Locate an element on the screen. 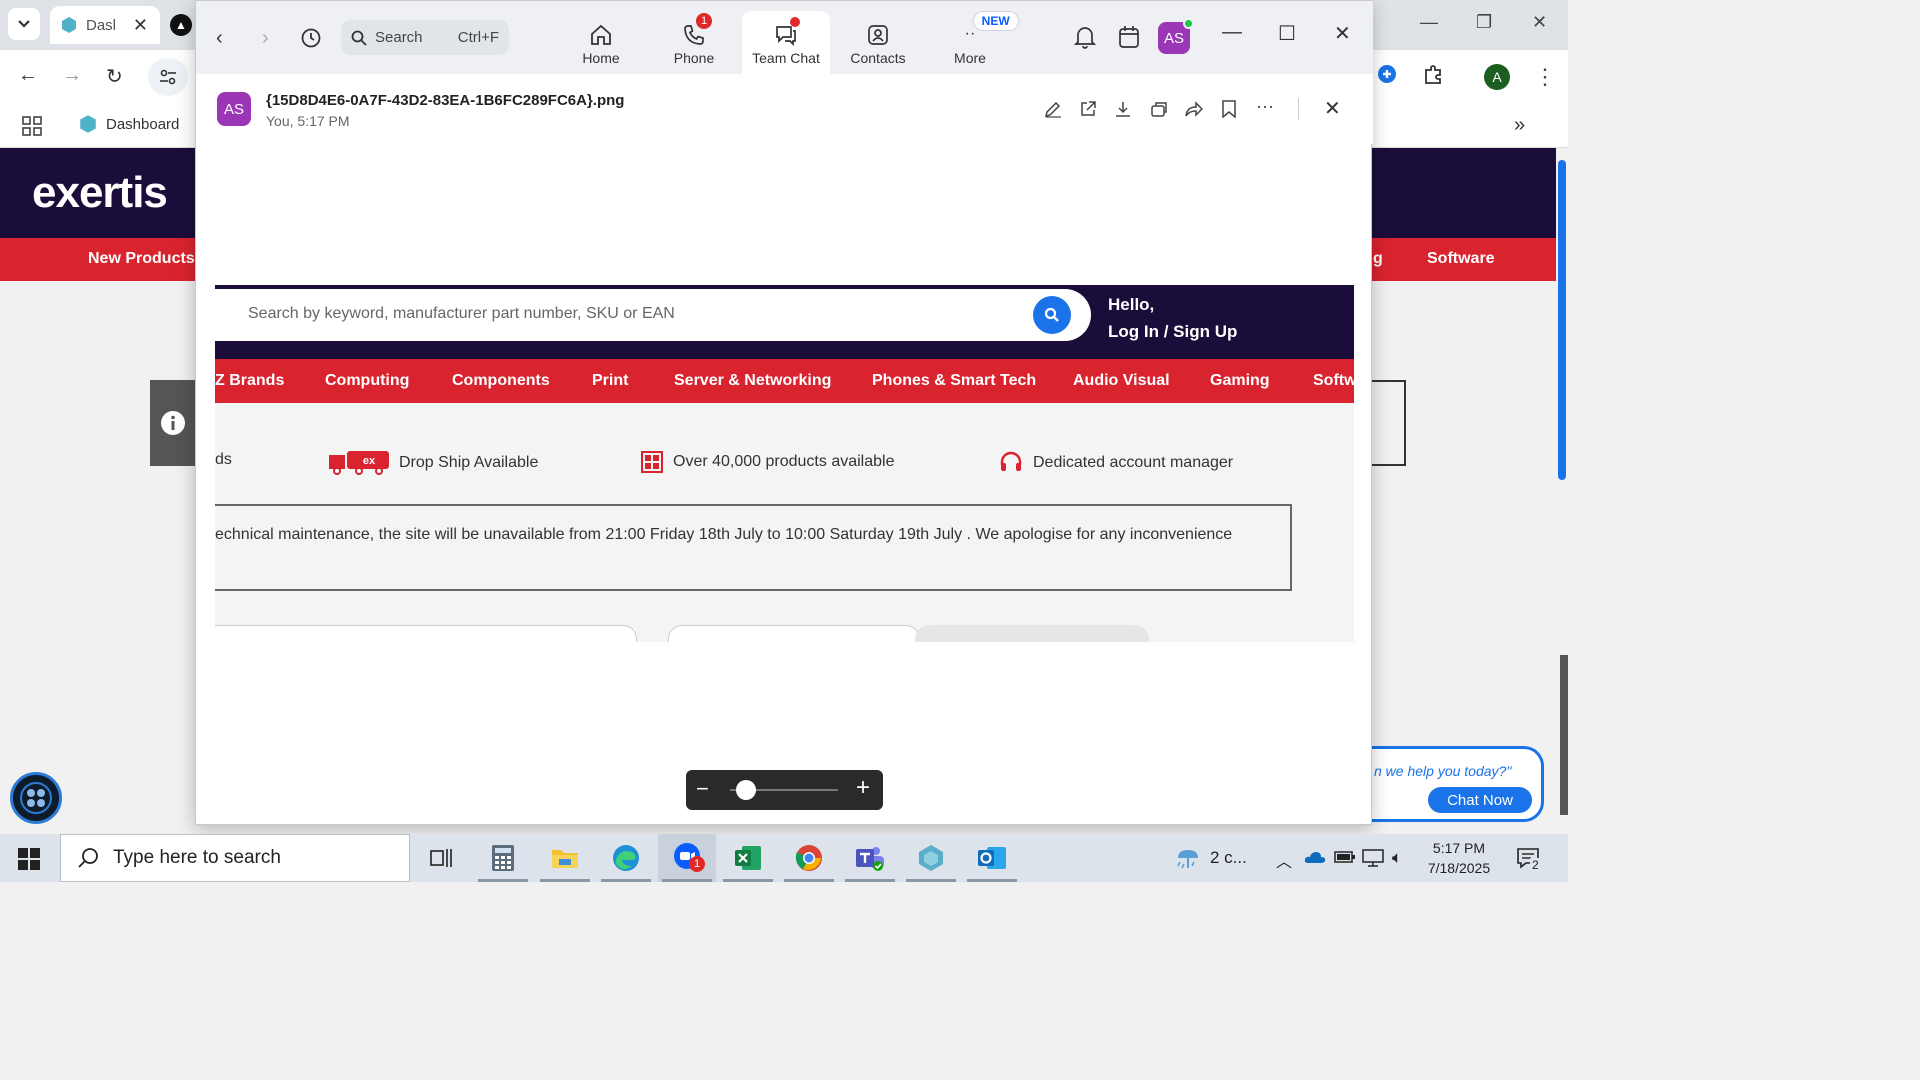 Image resolution: width=1920 pixels, height=1080 pixels. forward-icon: → is located at coordinates (72, 75).